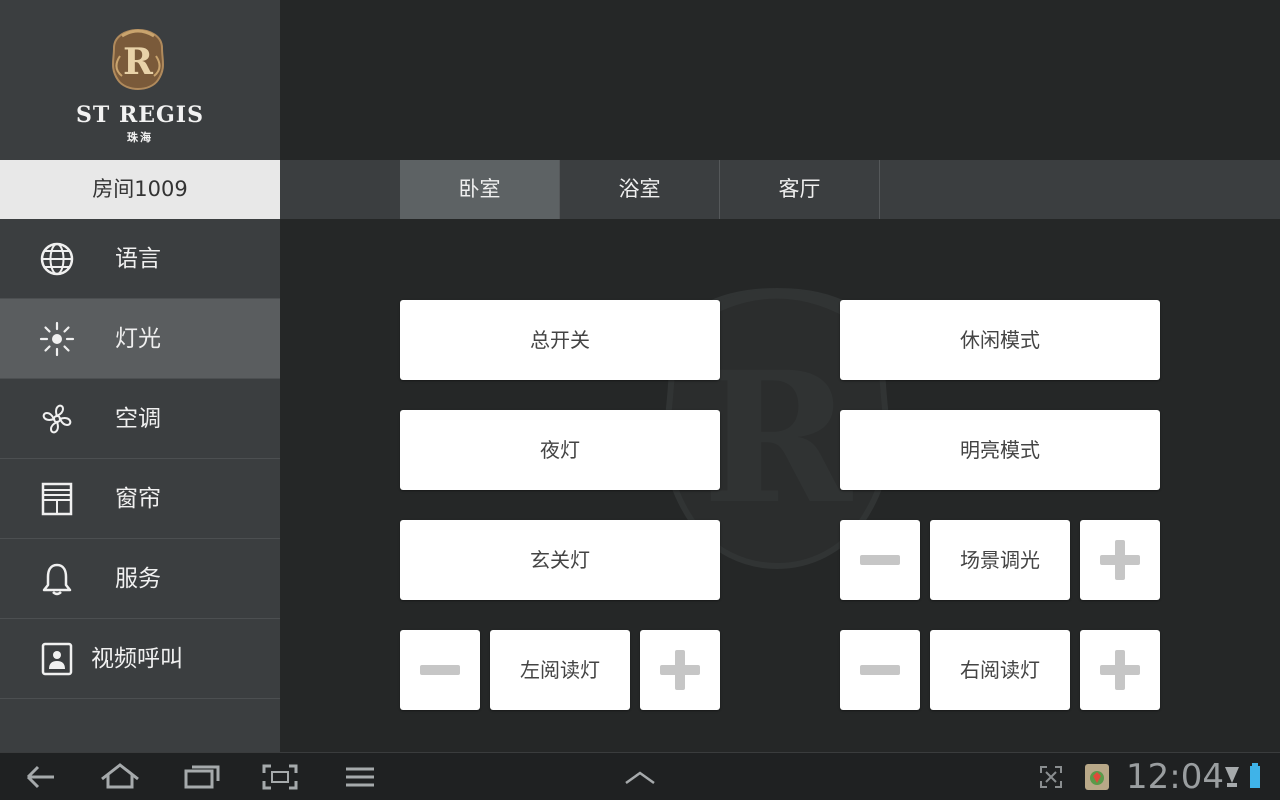 The width and height of the screenshot is (1280, 800). I want to click on tab-bedroom: 卧室, so click(480, 189).